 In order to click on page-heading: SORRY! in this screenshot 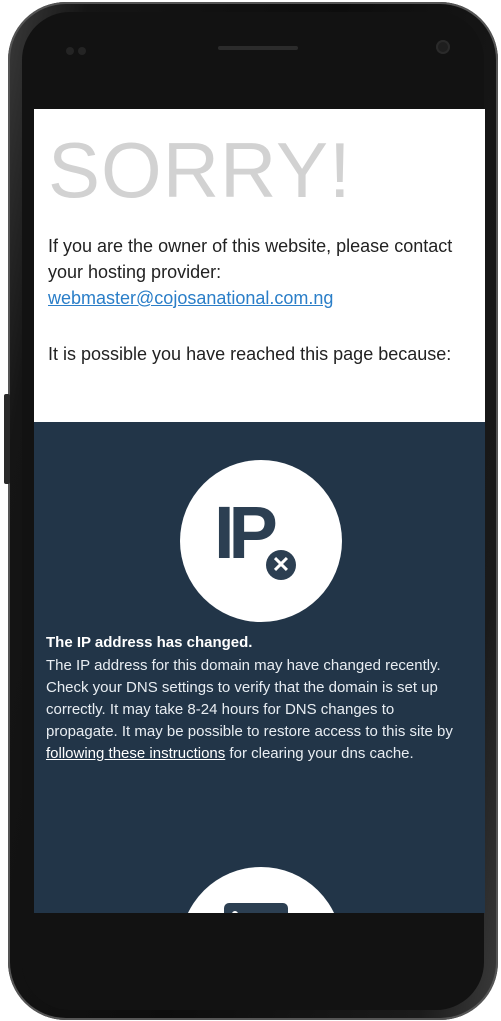, I will do `click(200, 170)`.